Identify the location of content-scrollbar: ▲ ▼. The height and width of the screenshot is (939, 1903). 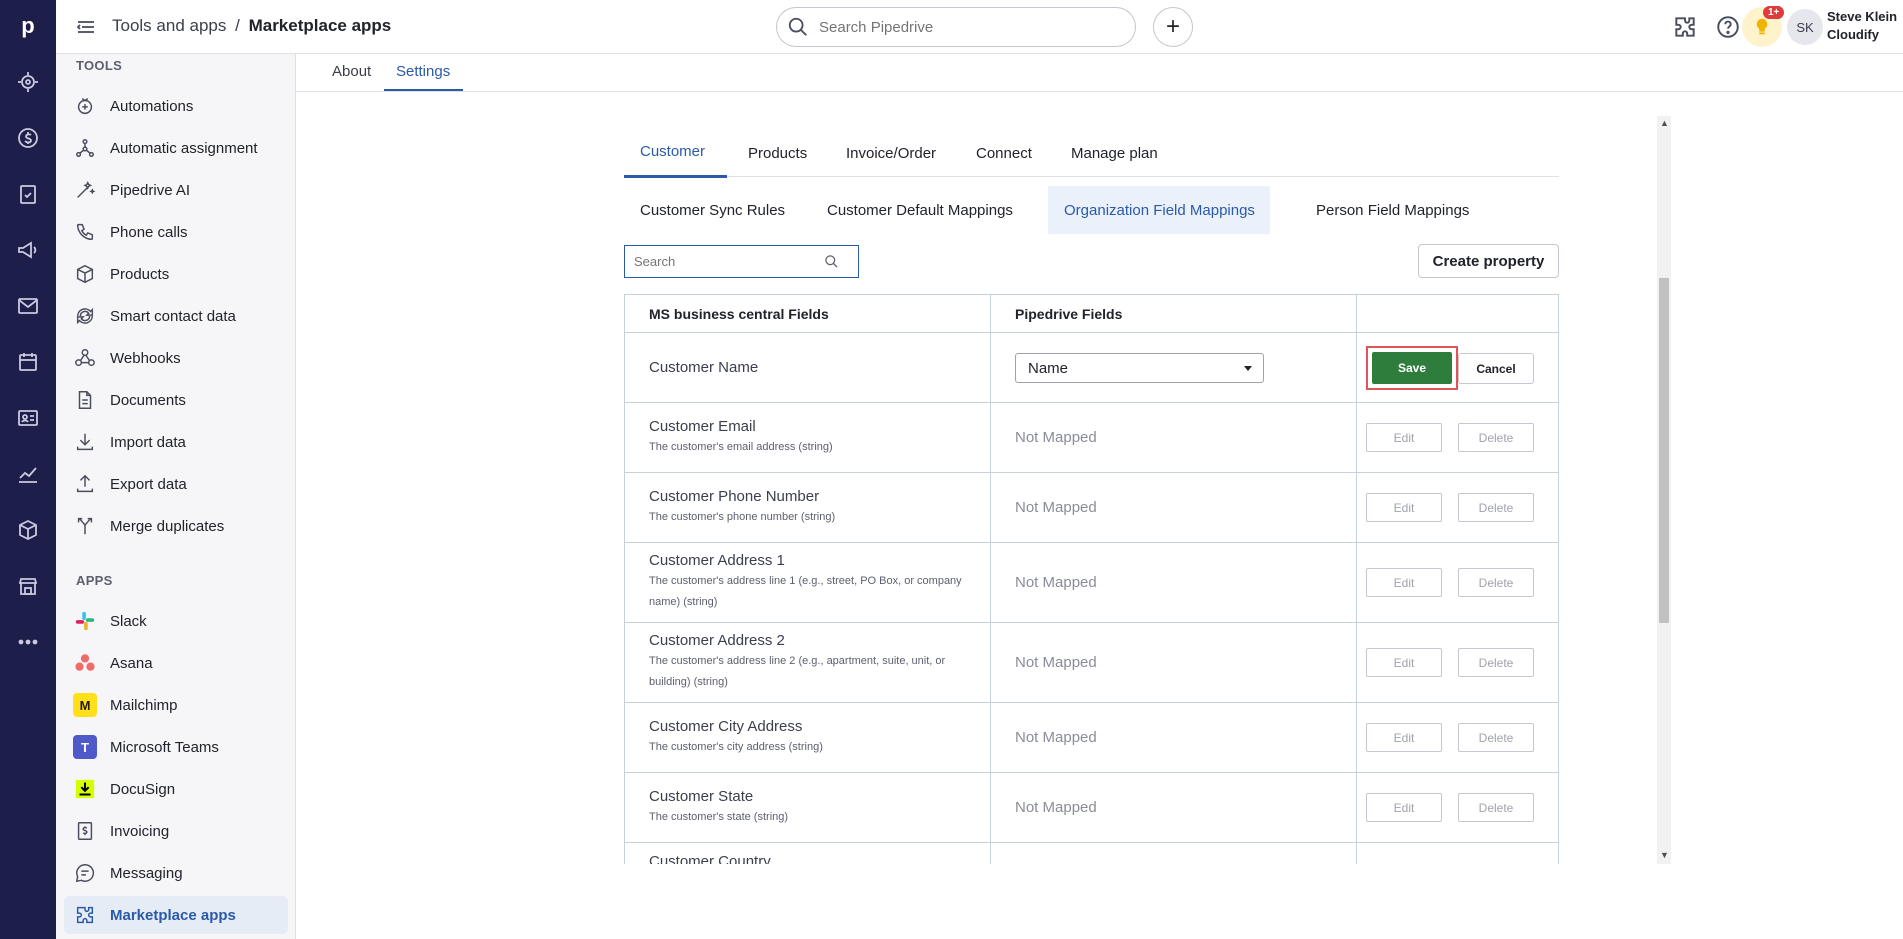
(1664, 490).